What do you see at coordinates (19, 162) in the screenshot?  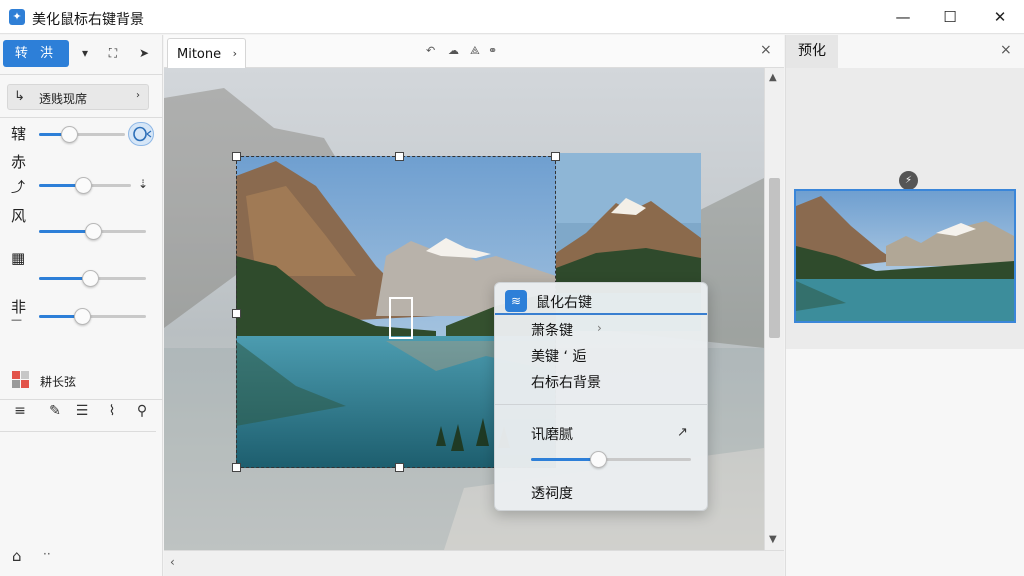 I see `slider-label-2: 赤` at bounding box center [19, 162].